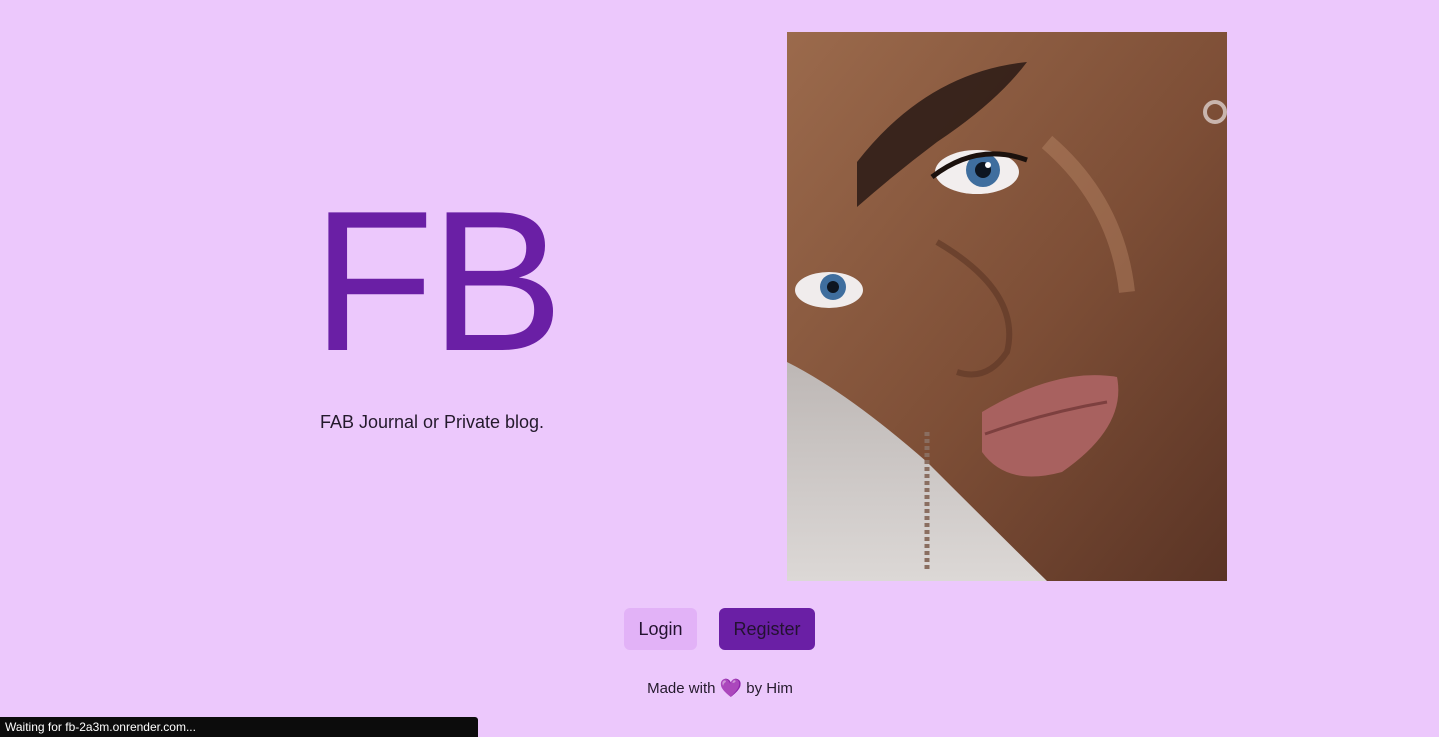 Image resolution: width=1439 pixels, height=737 pixels. What do you see at coordinates (681, 688) in the screenshot?
I see `footer-prefix: Made with` at bounding box center [681, 688].